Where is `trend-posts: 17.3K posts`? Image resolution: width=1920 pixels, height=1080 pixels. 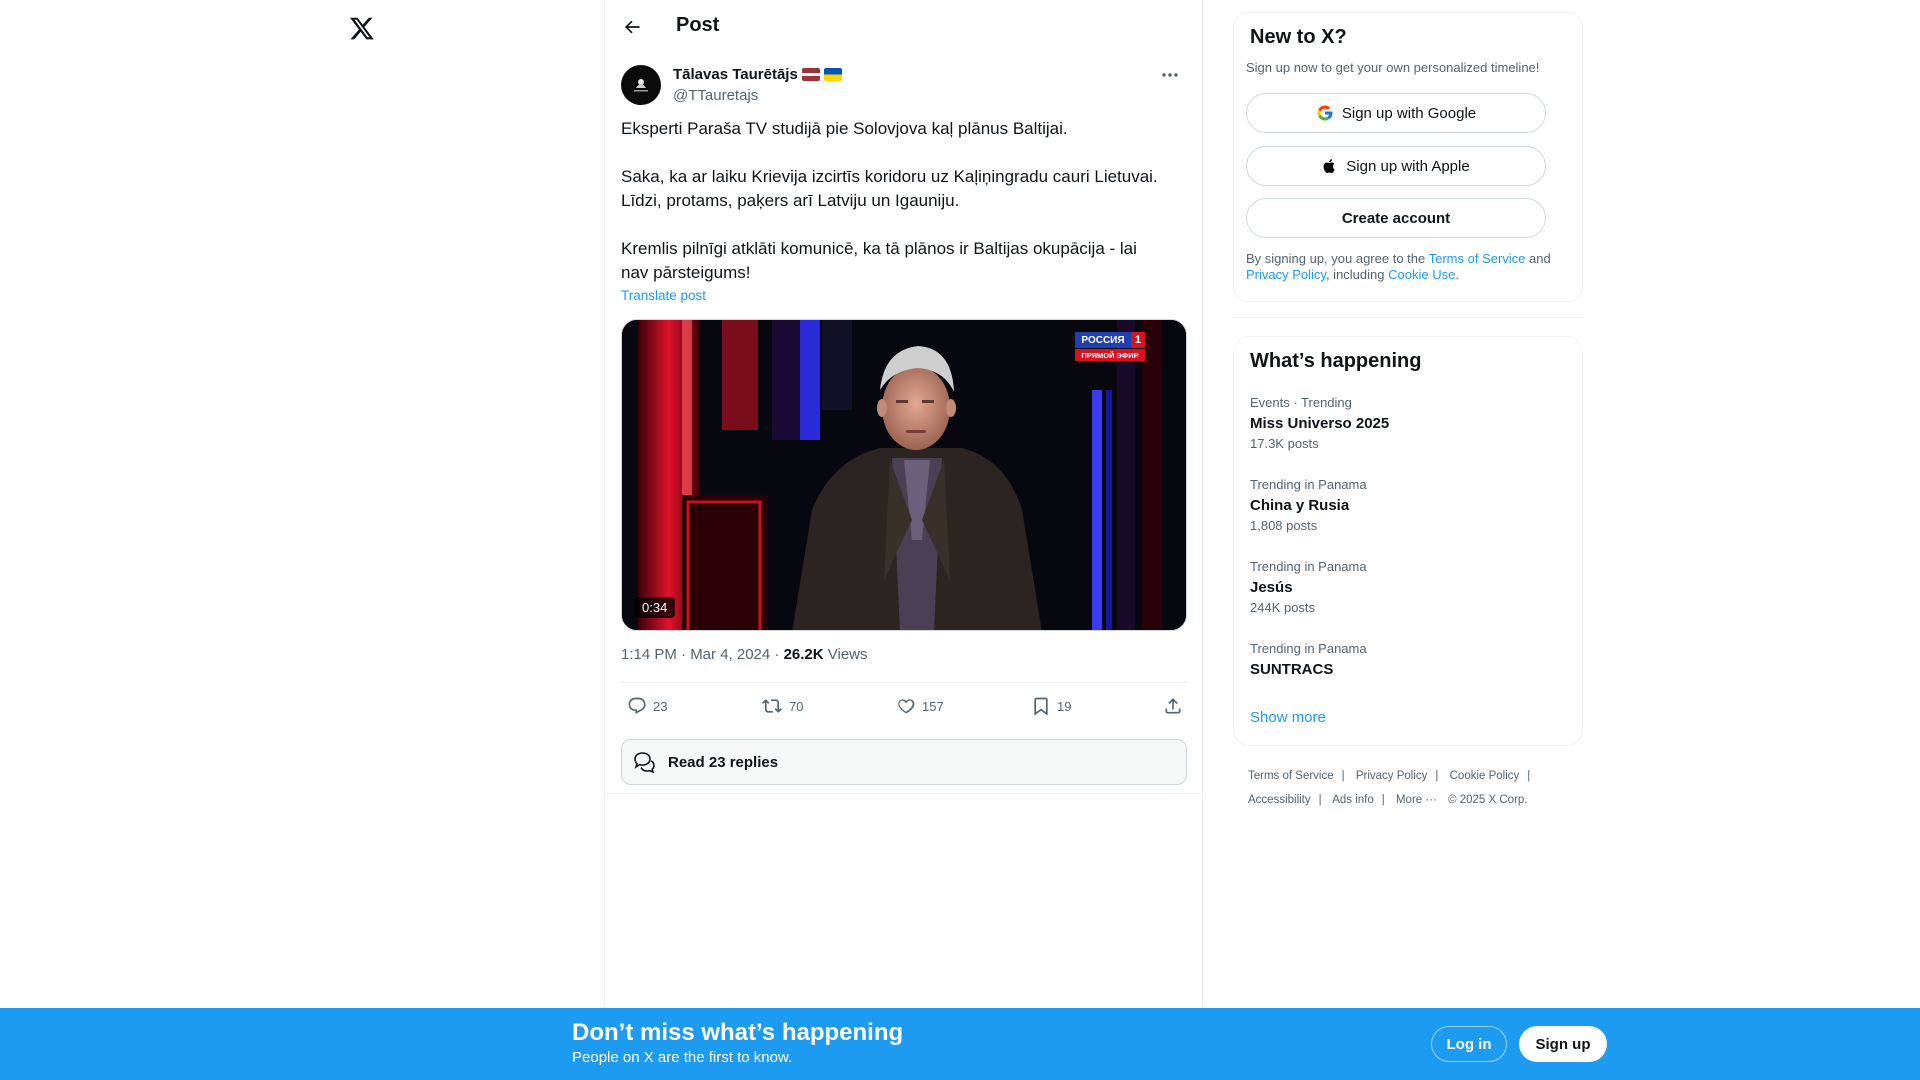 trend-posts: 17.3K posts is located at coordinates (1284, 443).